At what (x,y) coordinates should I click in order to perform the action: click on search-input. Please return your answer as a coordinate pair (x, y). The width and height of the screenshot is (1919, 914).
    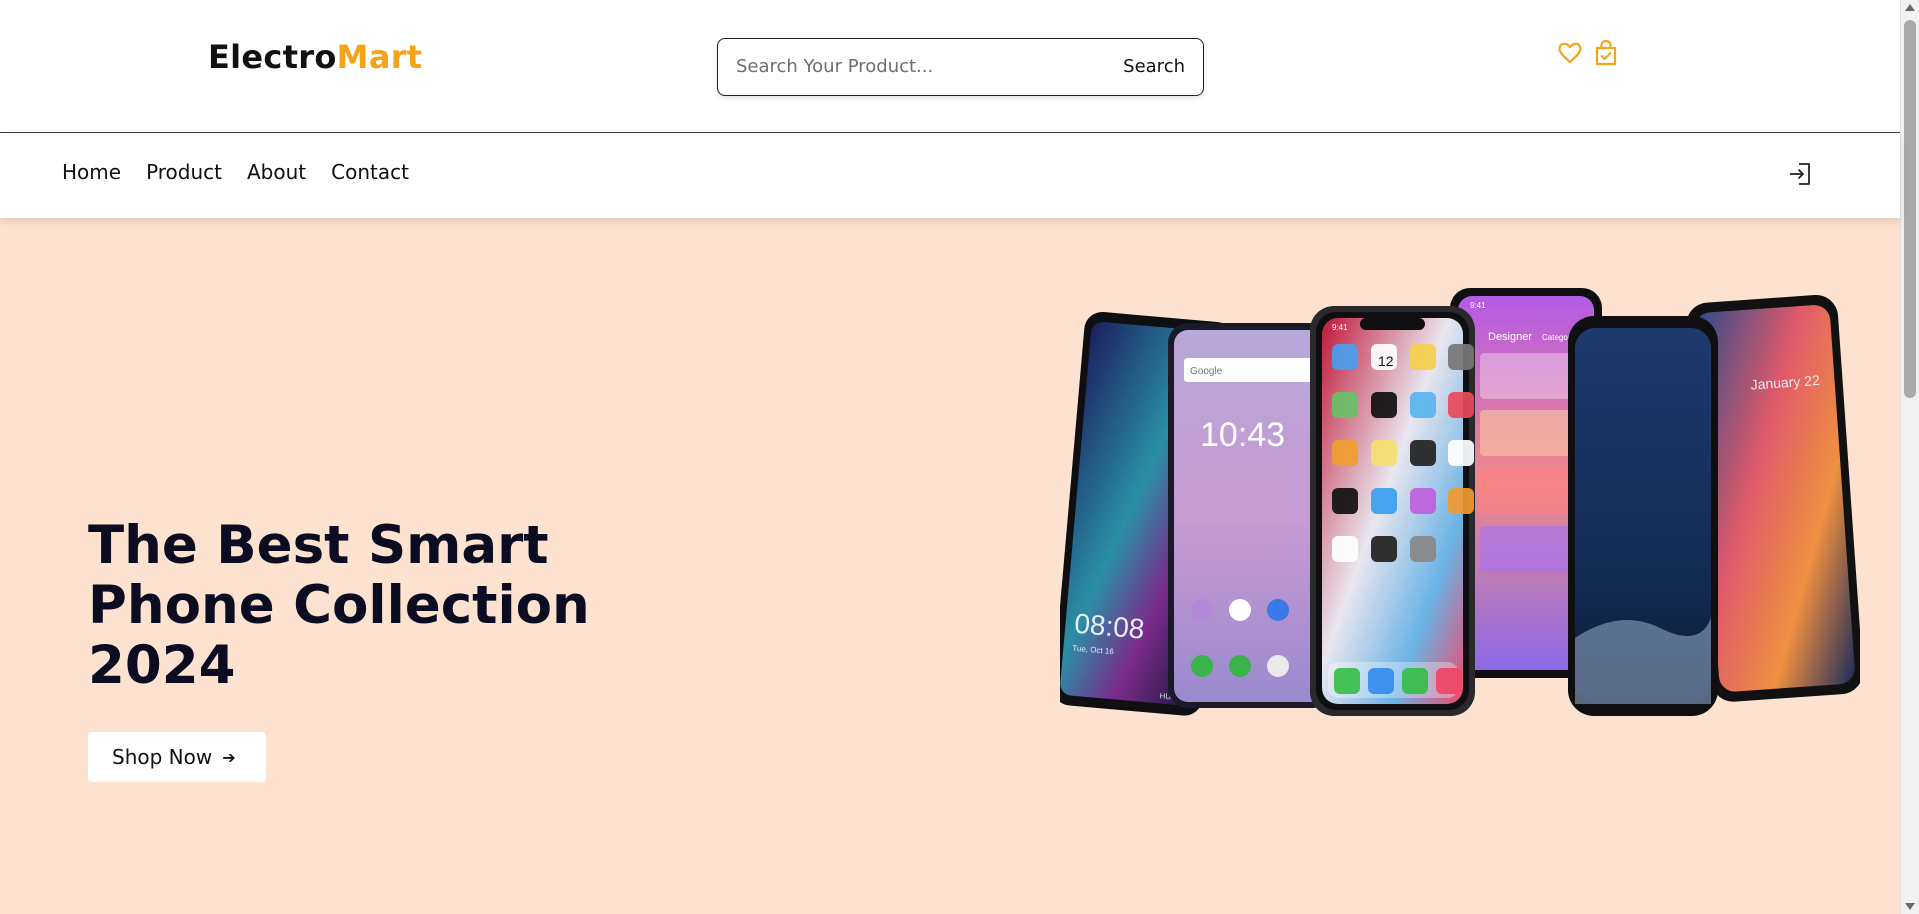
    Looking at the image, I should click on (921, 66).